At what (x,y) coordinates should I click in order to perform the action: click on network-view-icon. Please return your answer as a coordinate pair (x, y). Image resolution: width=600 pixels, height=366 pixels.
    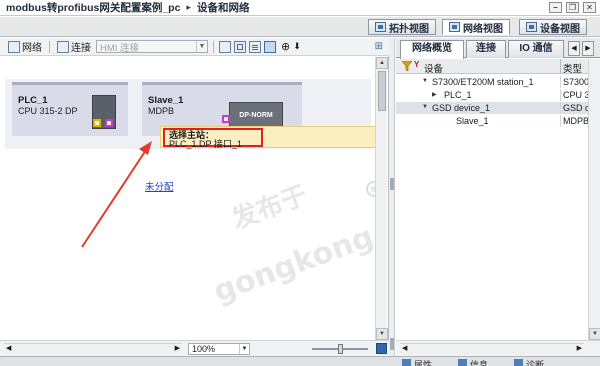
    Looking at the image, I should click on (454, 27).